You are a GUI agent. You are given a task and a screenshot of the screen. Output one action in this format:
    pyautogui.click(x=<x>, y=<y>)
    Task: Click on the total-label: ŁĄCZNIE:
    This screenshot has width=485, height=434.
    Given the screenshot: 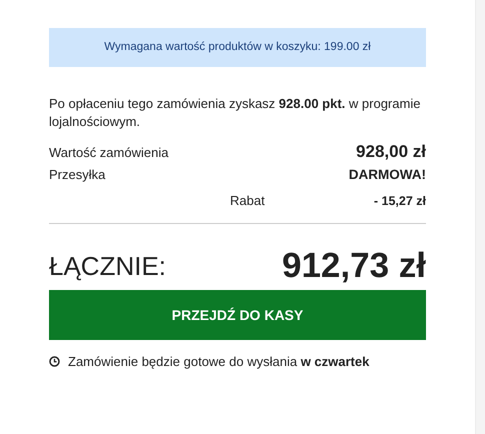 What is the action you would take?
    pyautogui.click(x=107, y=266)
    